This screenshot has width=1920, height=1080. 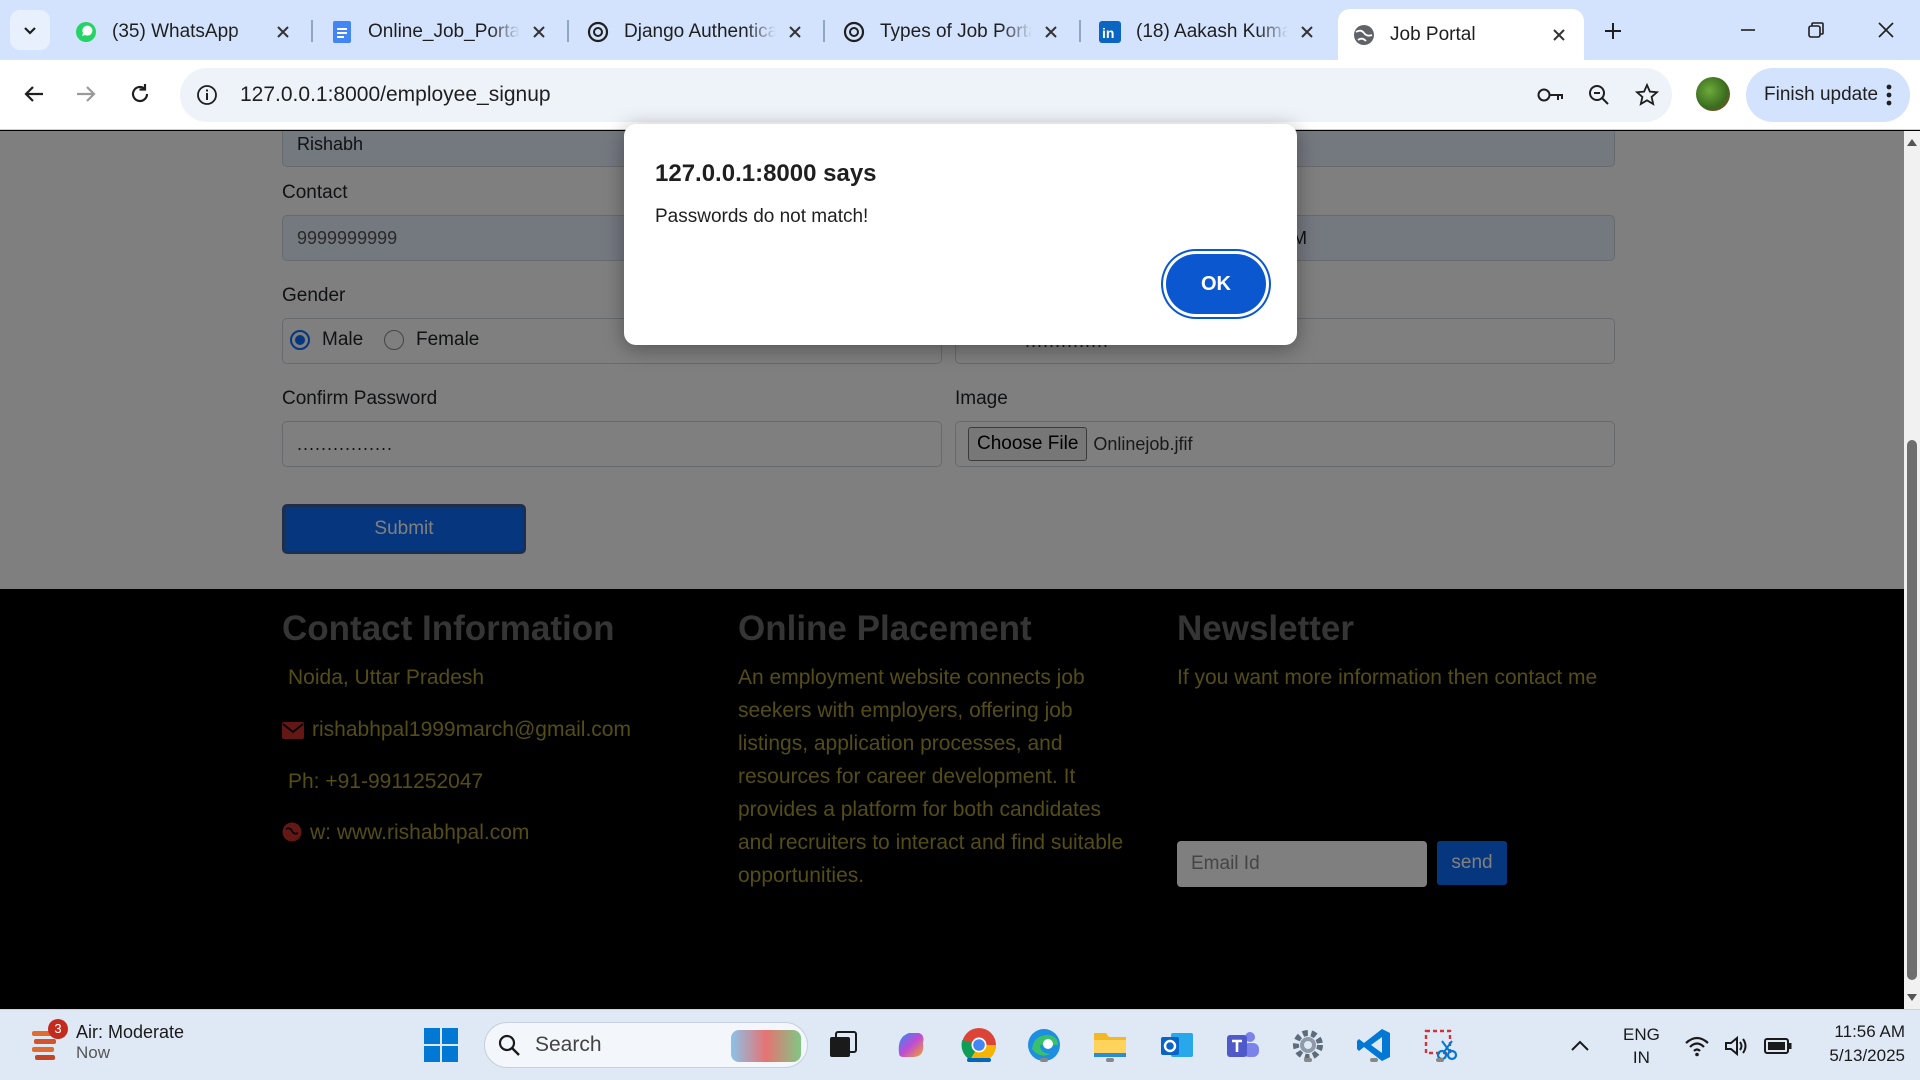 I want to click on chevron-up-icon, so click(x=1580, y=1045).